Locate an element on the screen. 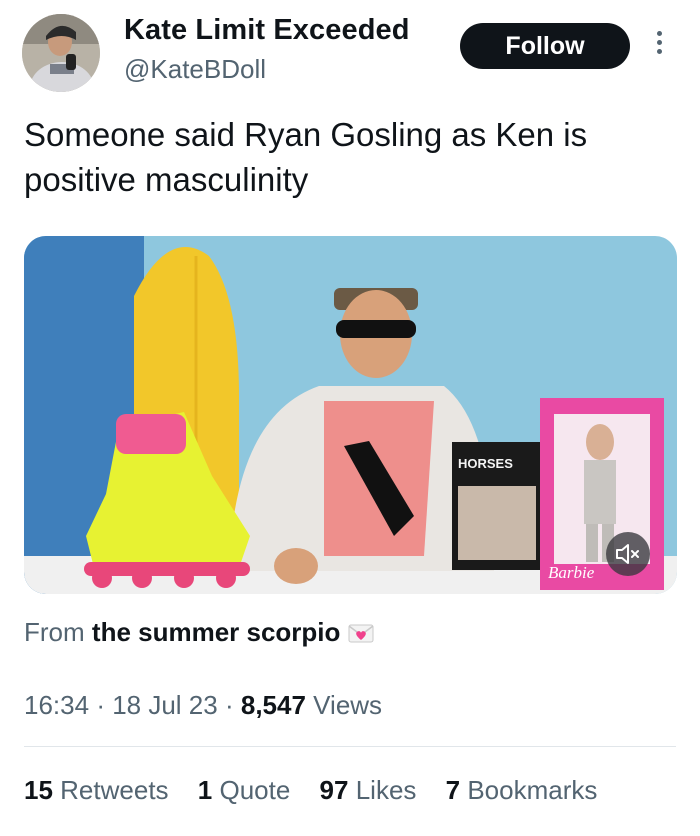 The image size is (700, 836). retweets-stat: 15 Retweets is located at coordinates (96, 790).